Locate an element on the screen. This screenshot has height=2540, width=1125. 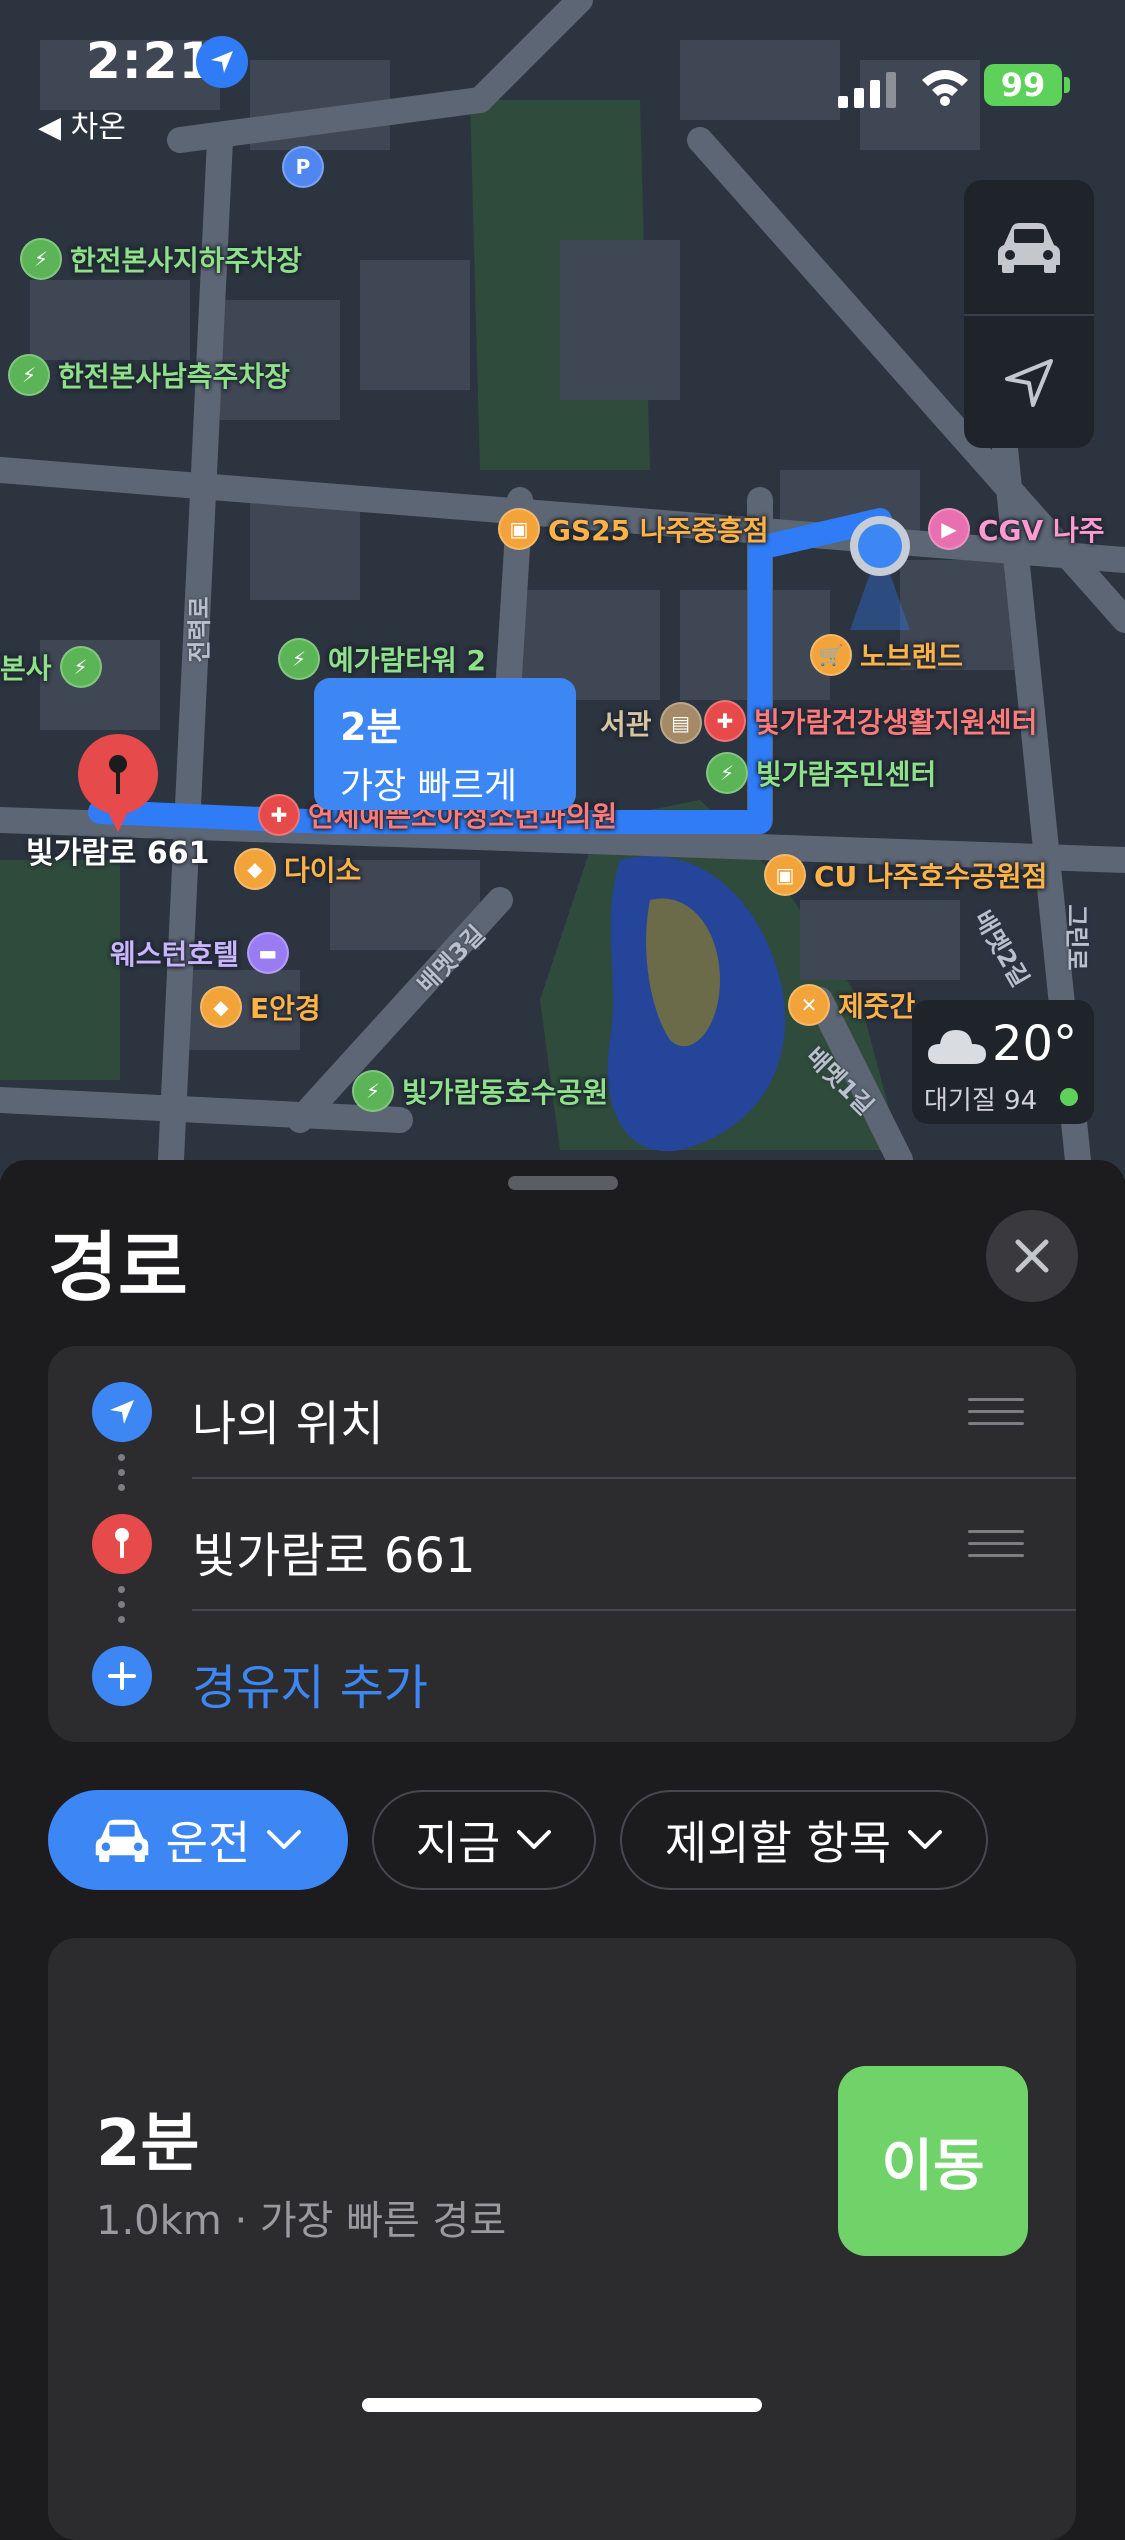
plus-icon is located at coordinates (122, 1676).